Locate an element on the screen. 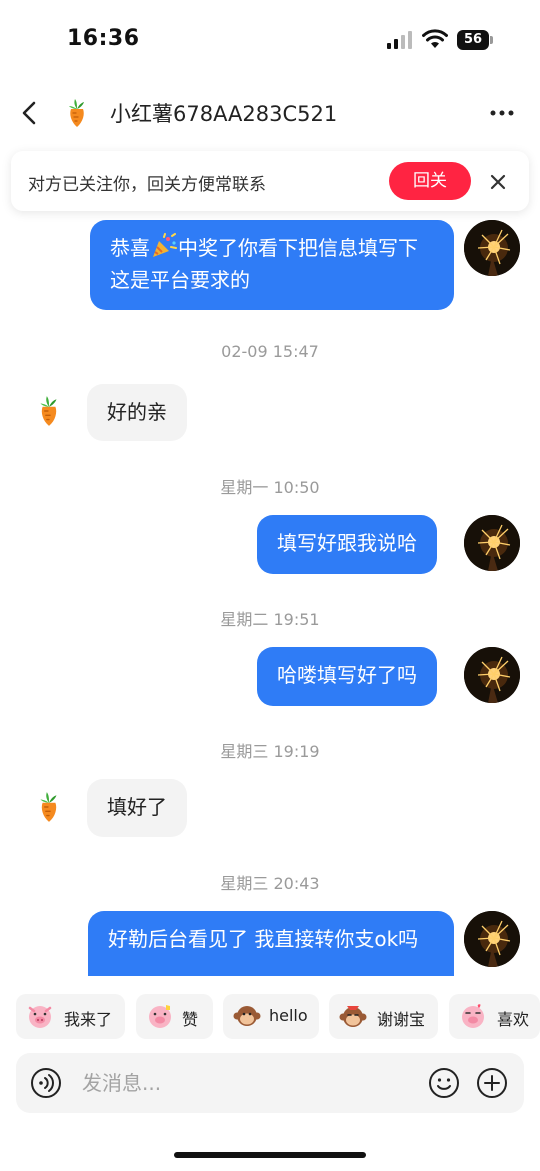 The image size is (540, 1171). quick-reply-chip: 赞 is located at coordinates (174, 1016).